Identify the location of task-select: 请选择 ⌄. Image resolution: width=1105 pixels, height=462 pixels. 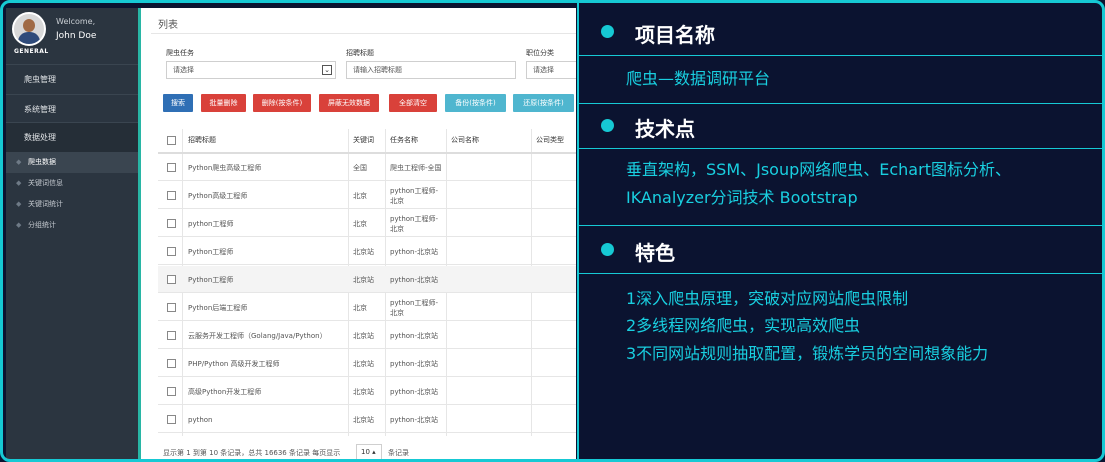
(251, 70).